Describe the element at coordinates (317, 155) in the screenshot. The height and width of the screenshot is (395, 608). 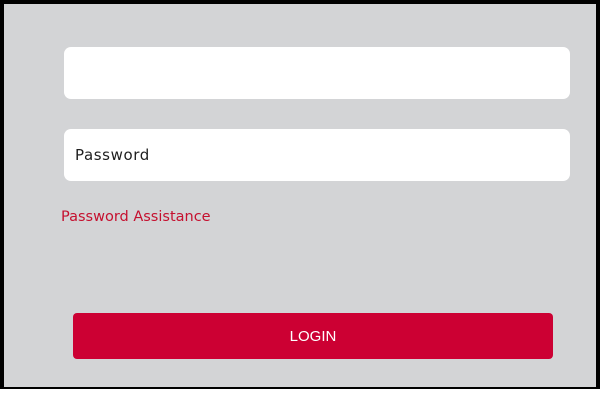
I see `password-field` at that location.